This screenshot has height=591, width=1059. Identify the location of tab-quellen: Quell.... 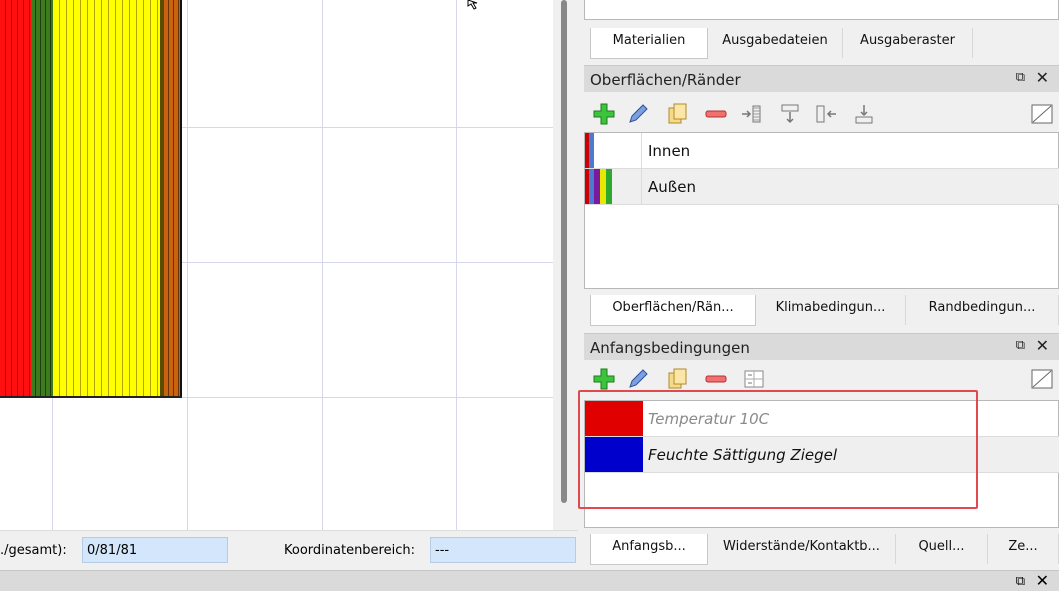
(942, 549).